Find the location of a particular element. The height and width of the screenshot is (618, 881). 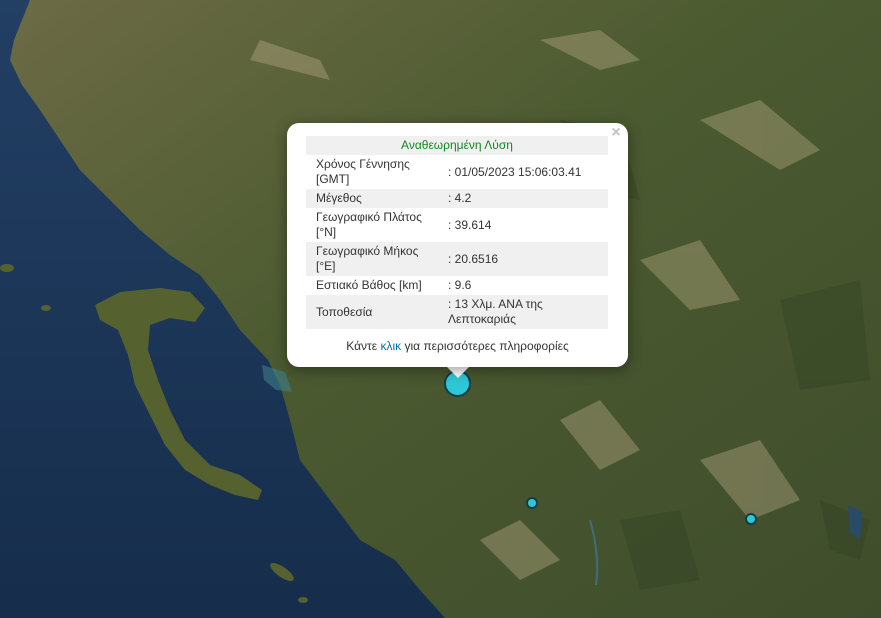

magnitude-label: Μέγεθος is located at coordinates (374, 198).